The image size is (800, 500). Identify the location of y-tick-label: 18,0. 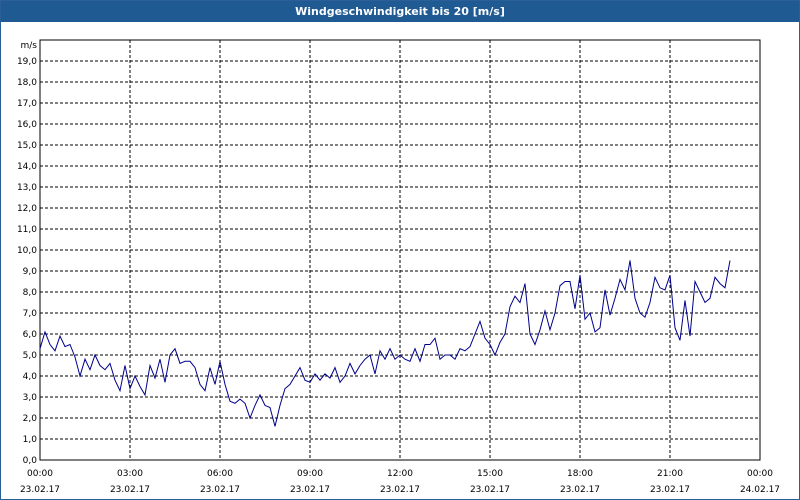
(27, 83).